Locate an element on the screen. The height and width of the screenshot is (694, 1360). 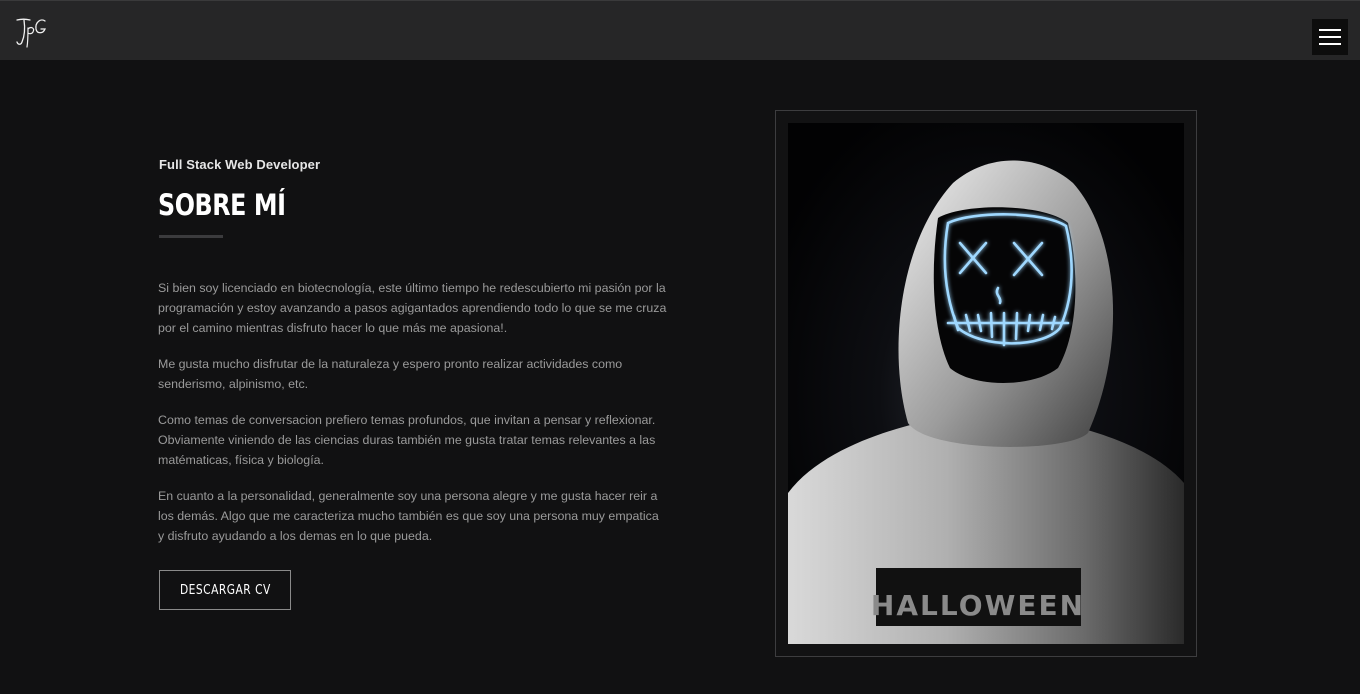
shirt-print-text: HALLOWEEN is located at coordinates (978, 605).